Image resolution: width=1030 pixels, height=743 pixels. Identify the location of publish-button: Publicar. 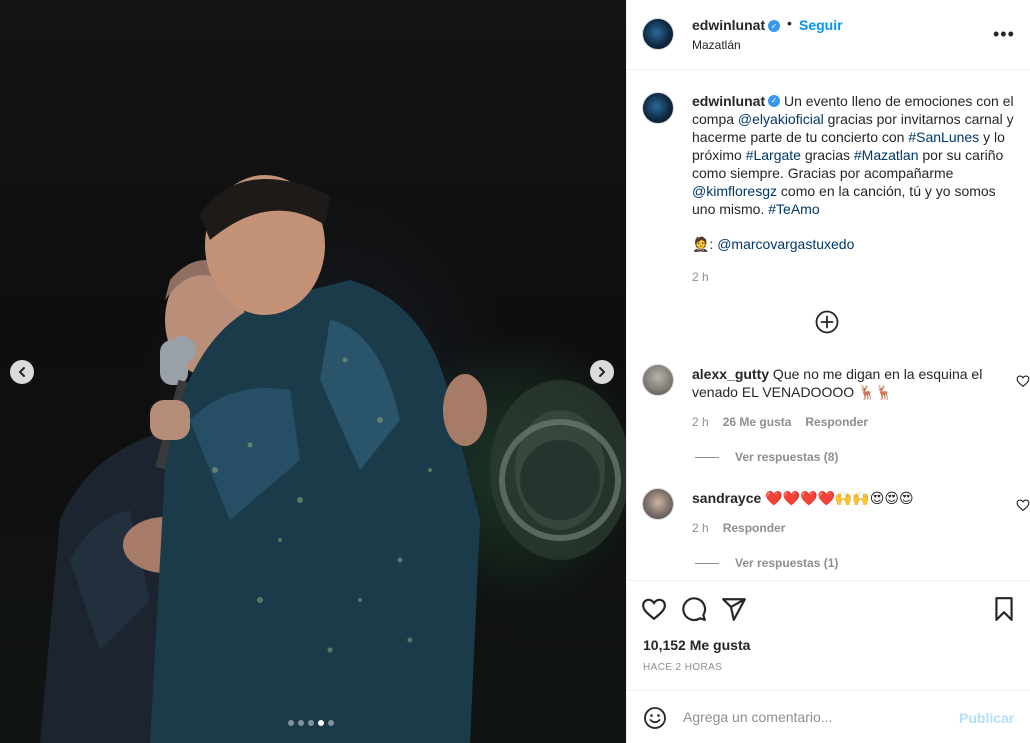
(986, 718).